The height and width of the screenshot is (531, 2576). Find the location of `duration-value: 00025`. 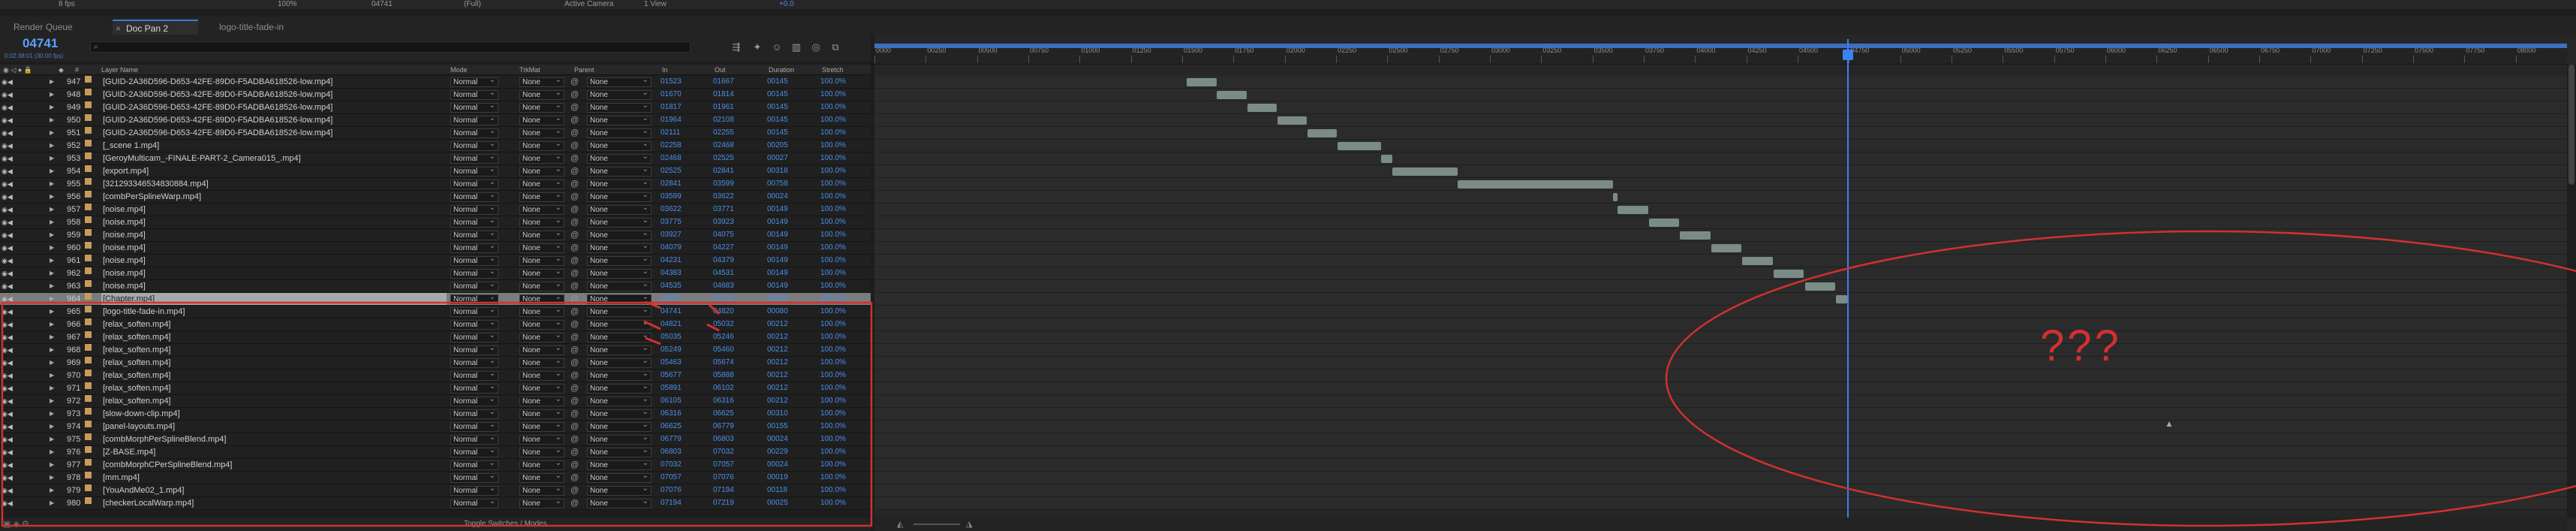

duration-value: 00025 is located at coordinates (777, 503).